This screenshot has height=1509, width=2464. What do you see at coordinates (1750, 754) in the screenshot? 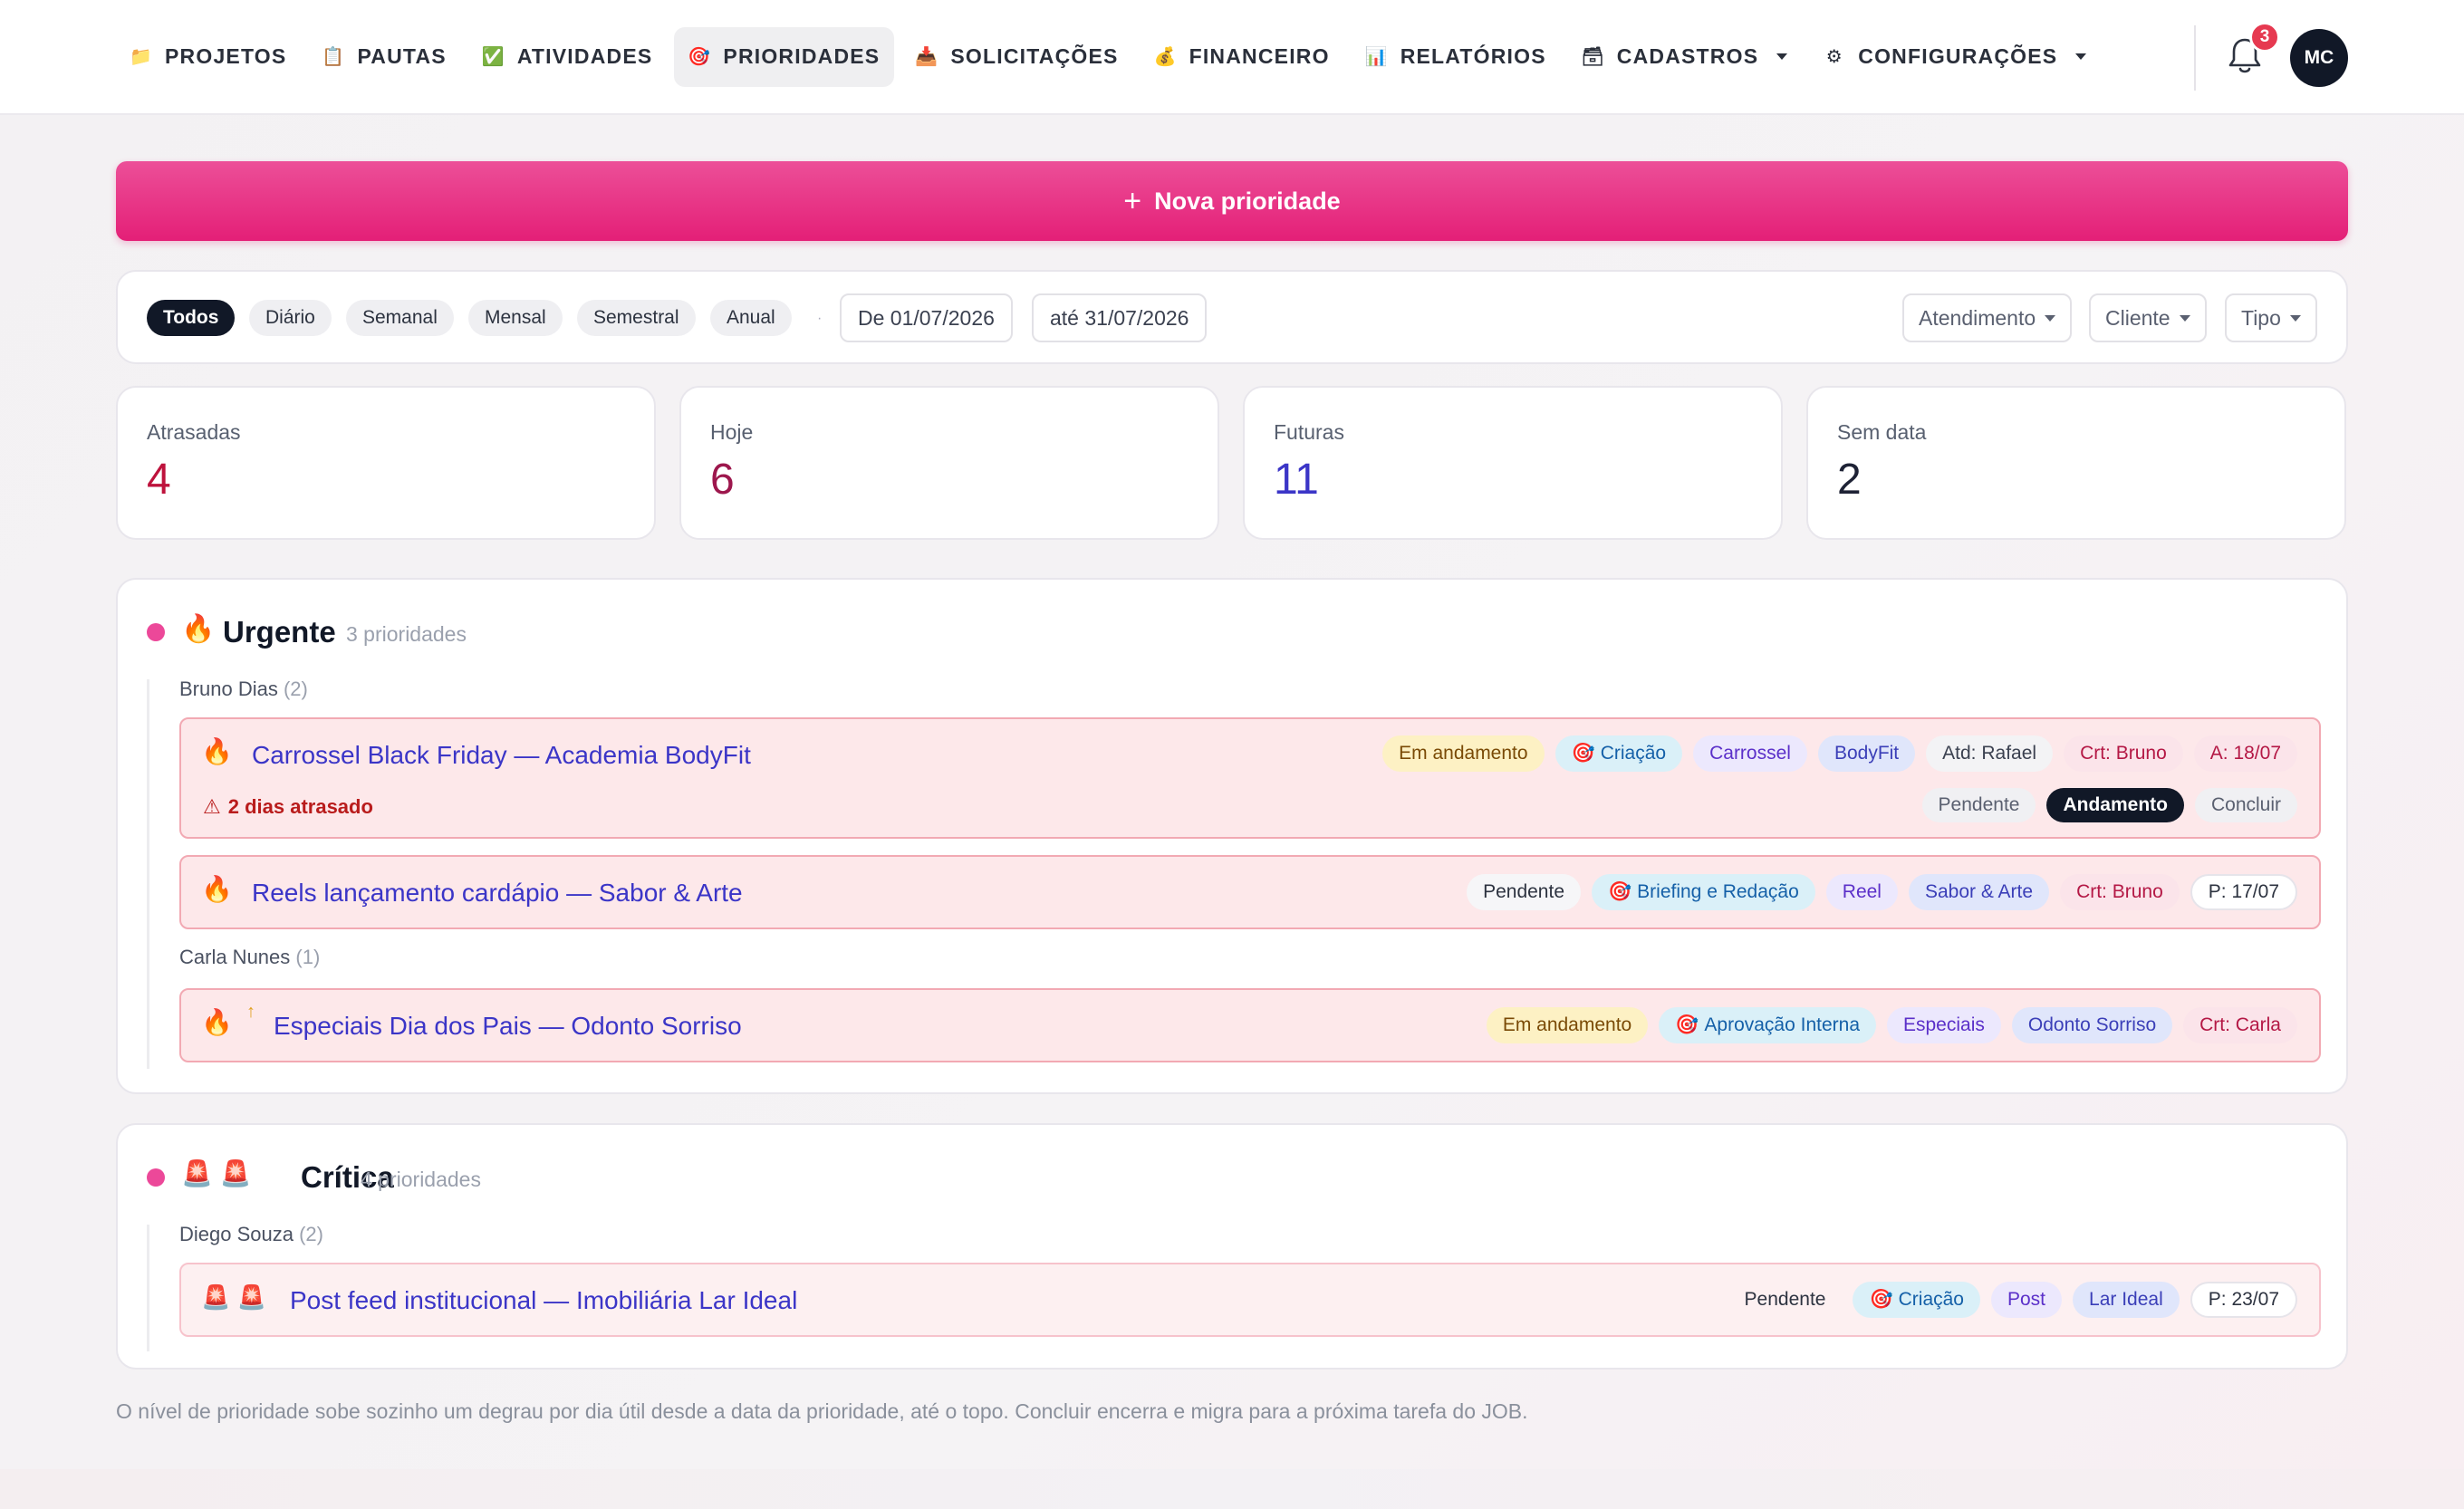
I see `type-badge: Carrossel` at bounding box center [1750, 754].